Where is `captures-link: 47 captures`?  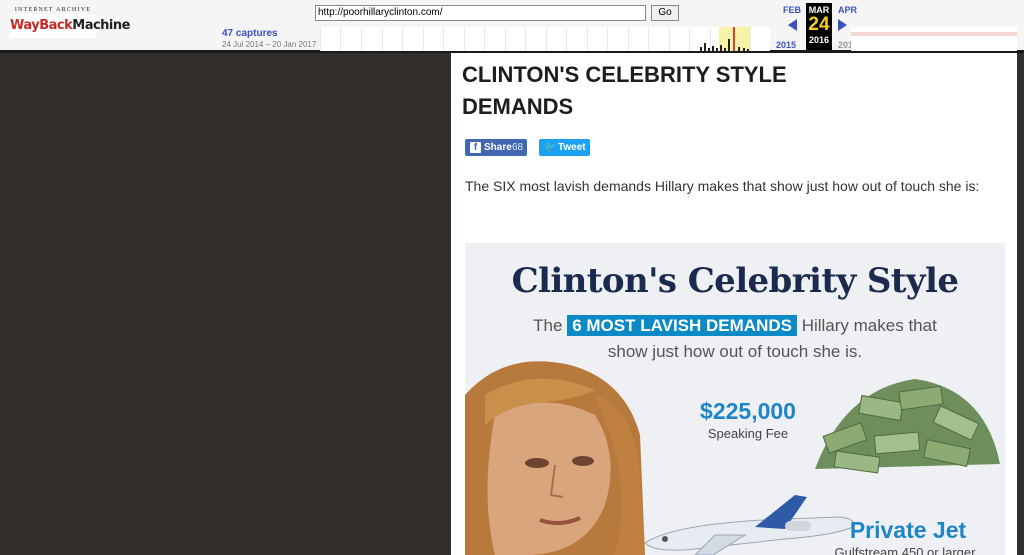
captures-link: 47 captures is located at coordinates (250, 33).